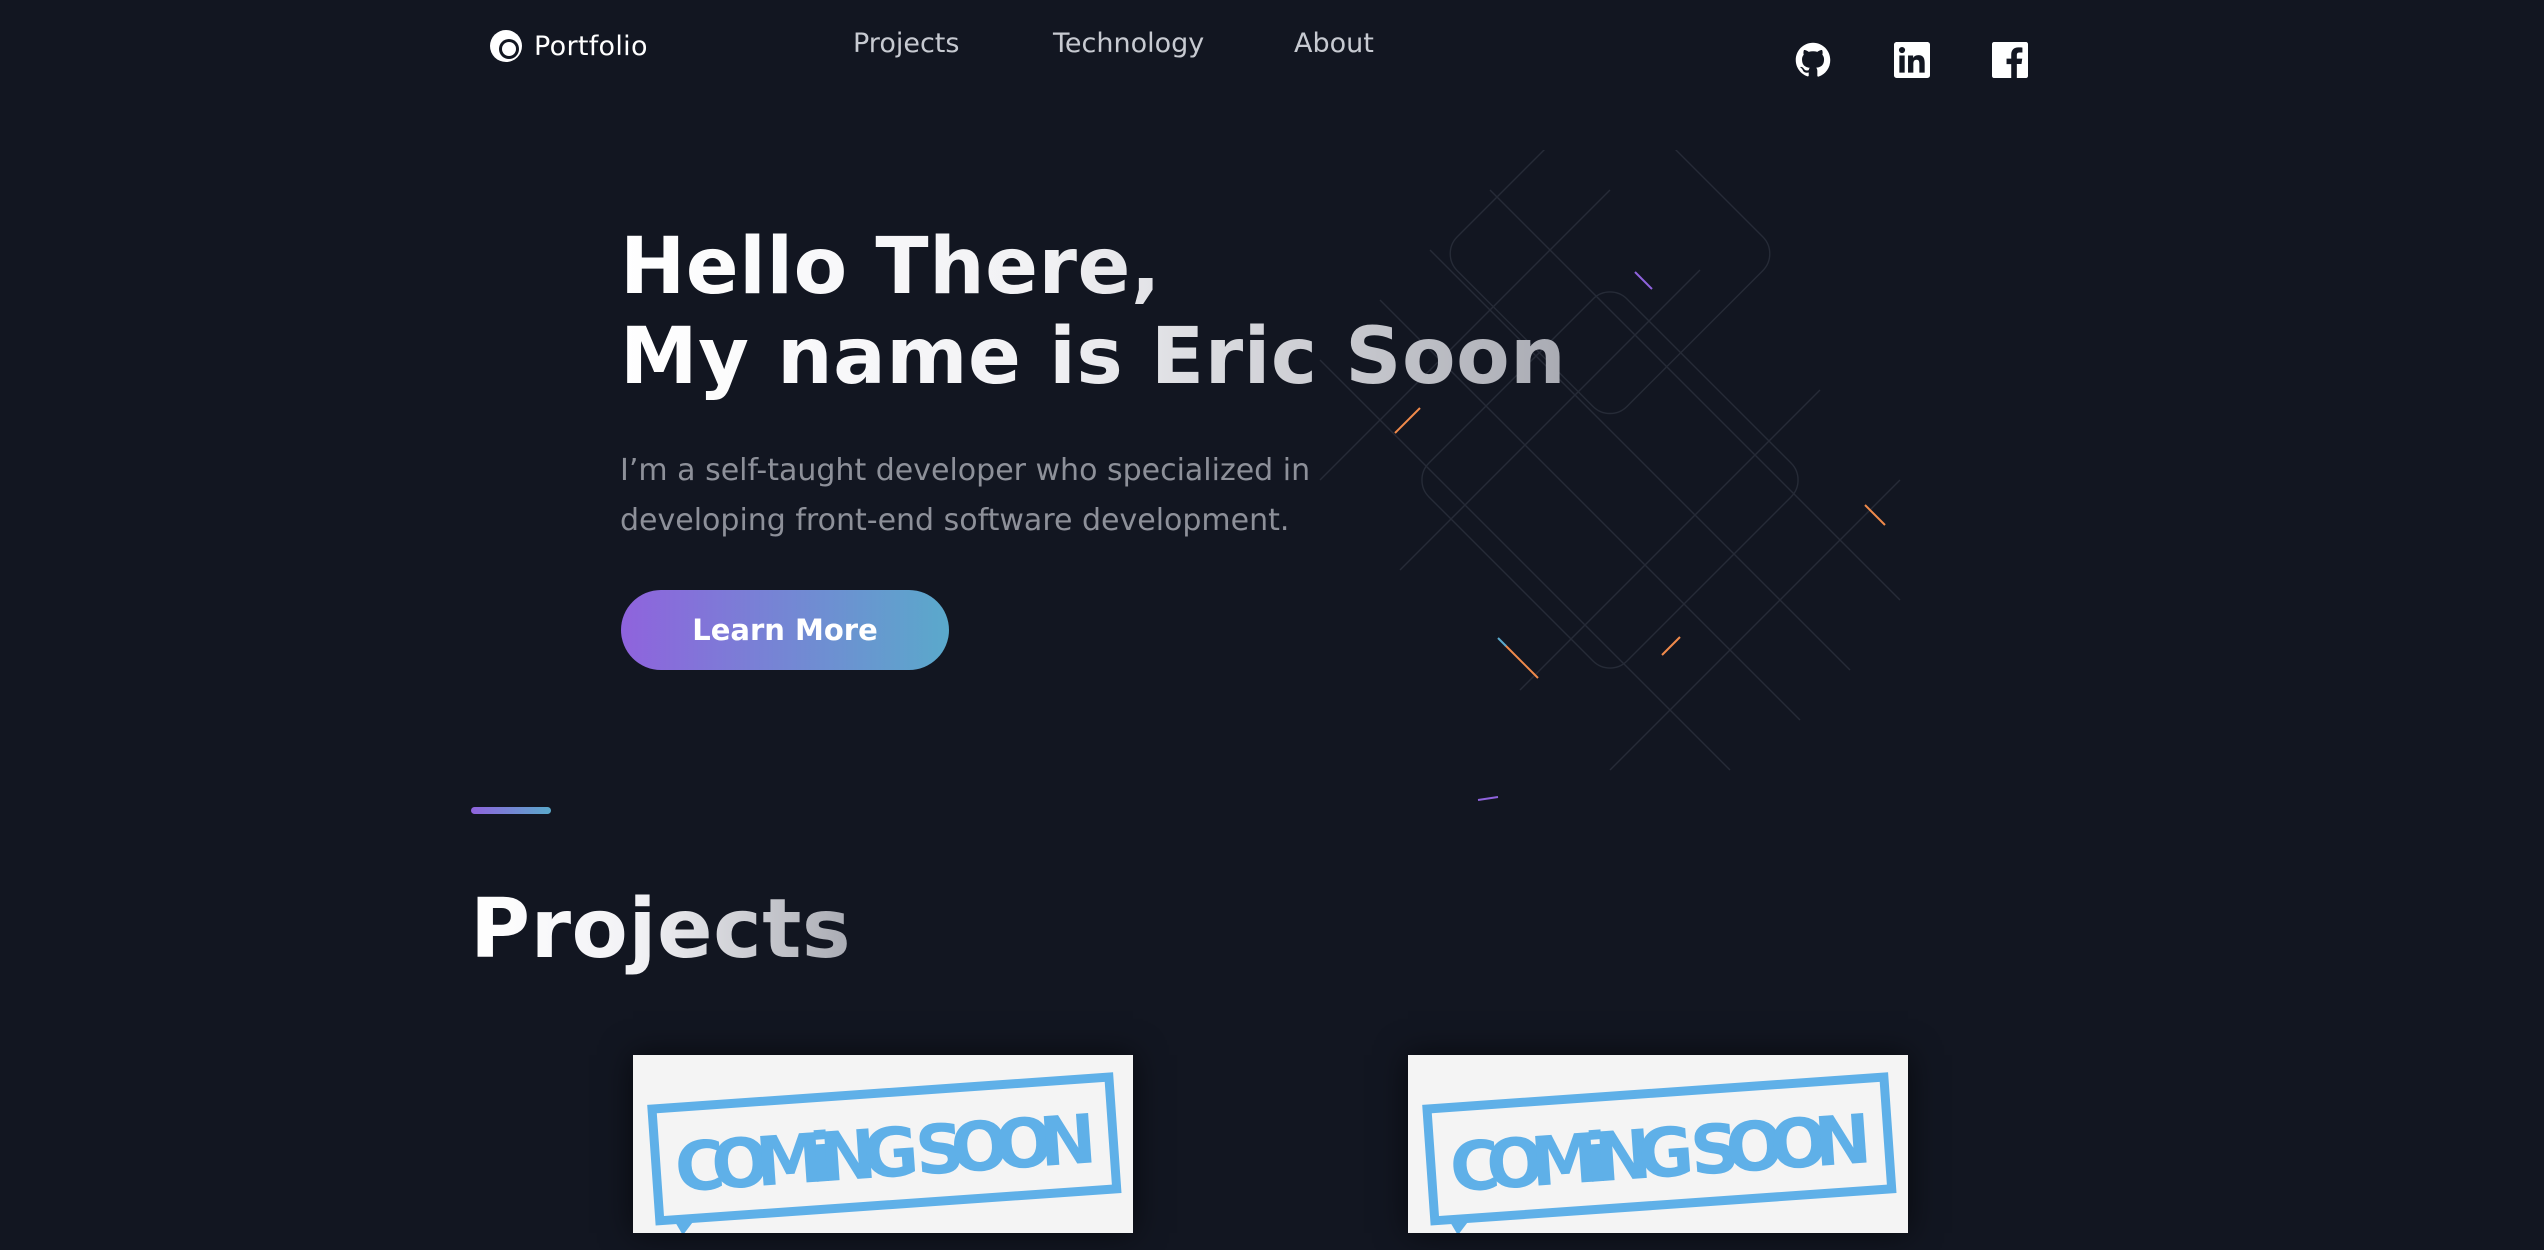 The height and width of the screenshot is (1250, 2544). What do you see at coordinates (591, 46) in the screenshot?
I see `logo-text: Portfolio` at bounding box center [591, 46].